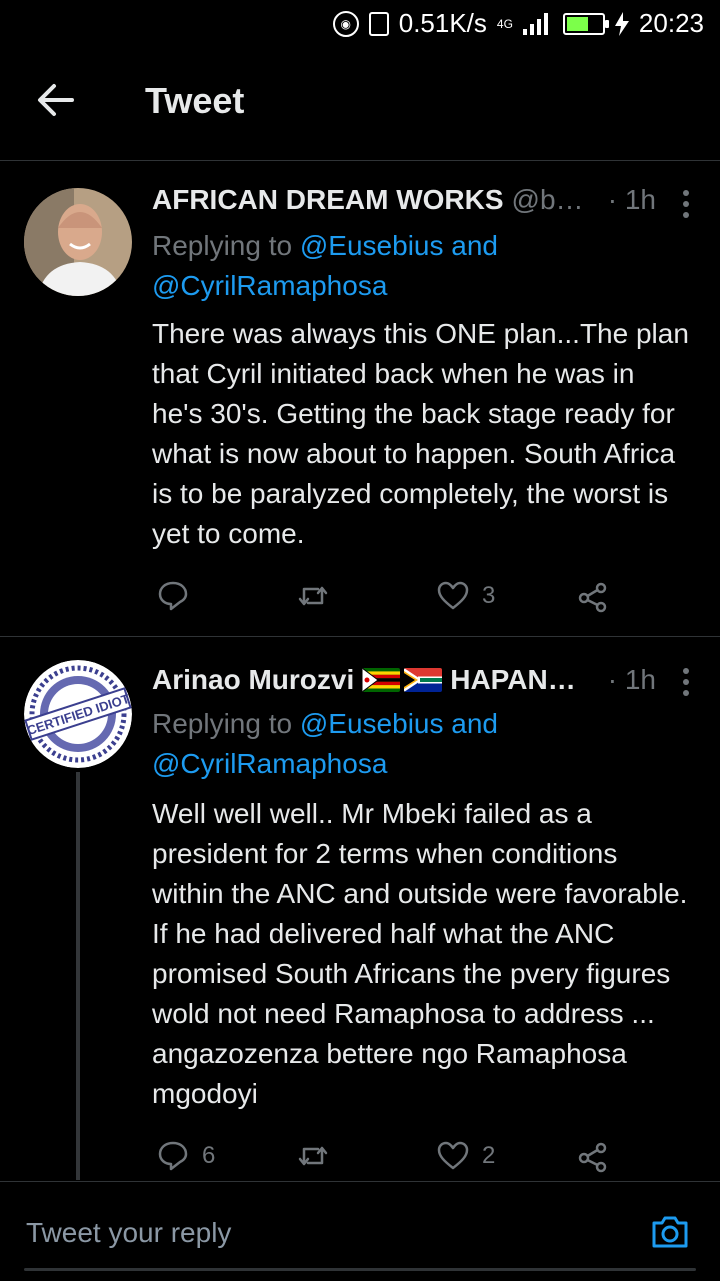 This screenshot has width=720, height=1281. What do you see at coordinates (378, 23) in the screenshot?
I see `storage-icon` at bounding box center [378, 23].